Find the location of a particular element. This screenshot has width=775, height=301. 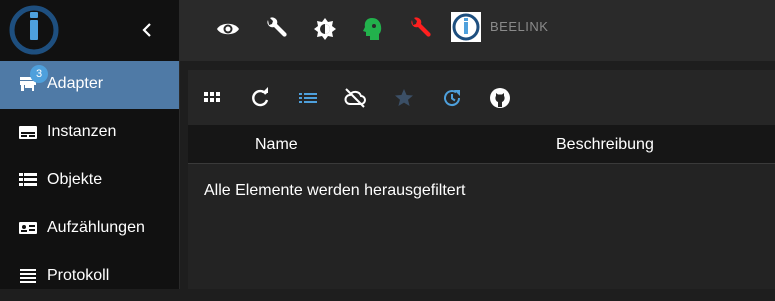

update-icon is located at coordinates (452, 98).